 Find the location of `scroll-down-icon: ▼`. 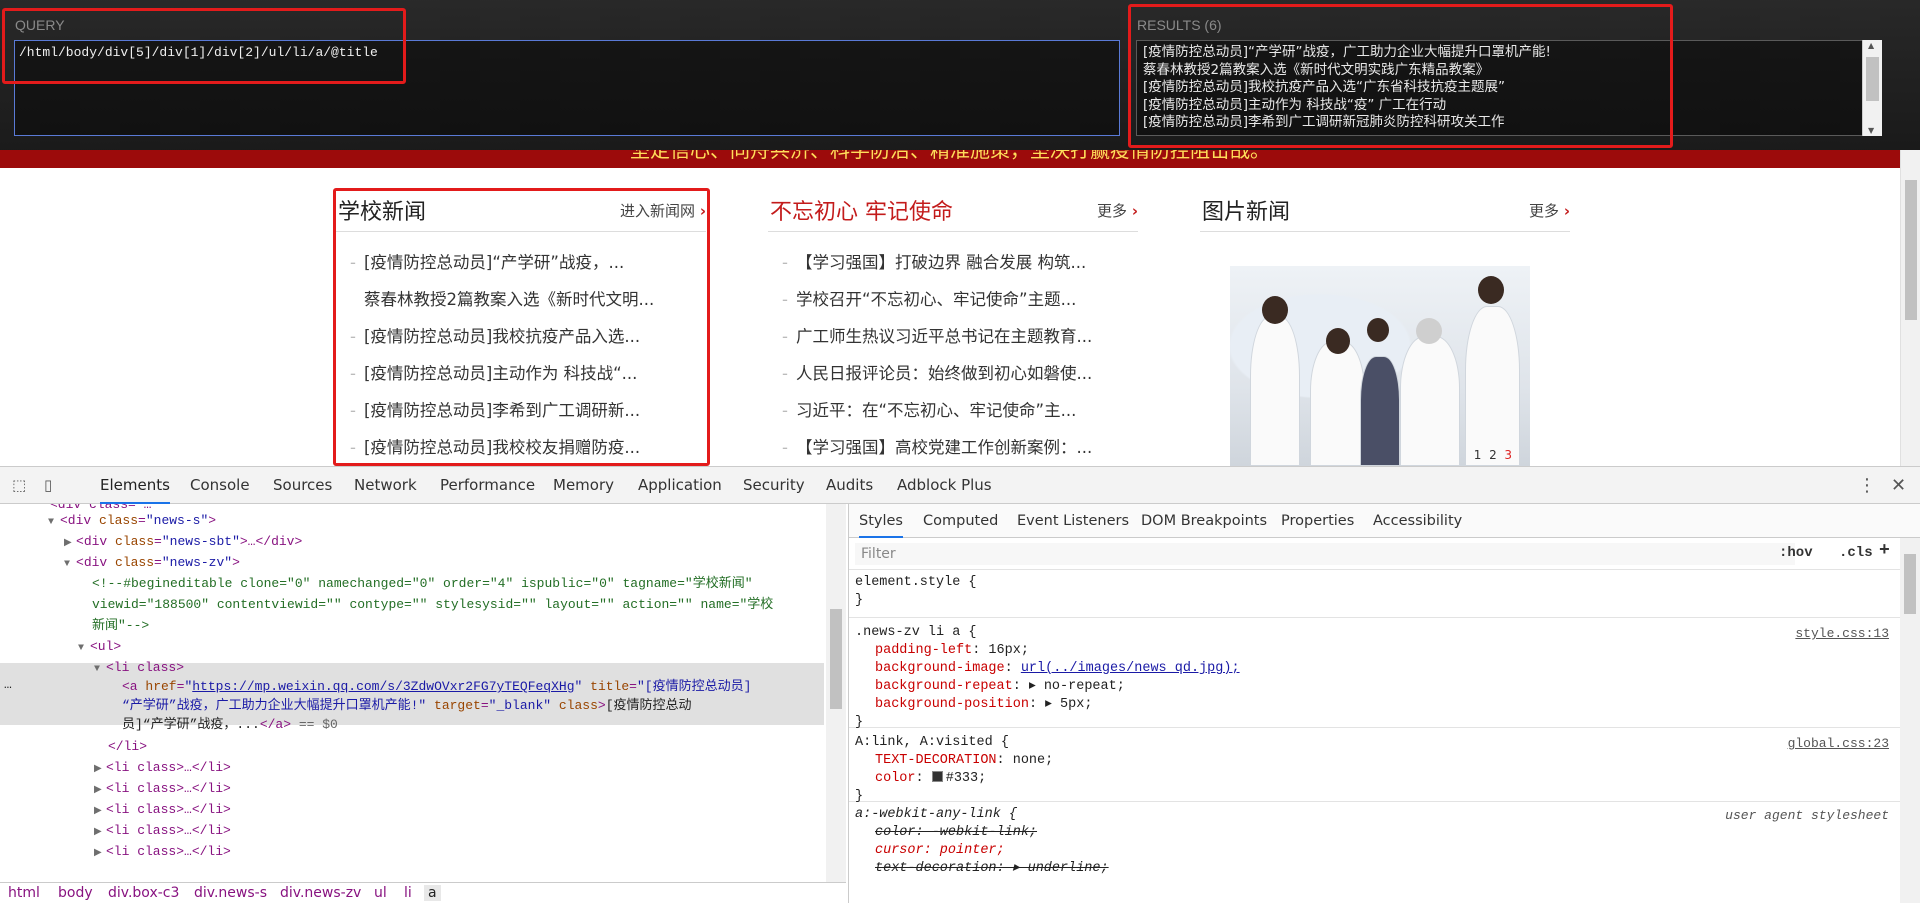

scroll-down-icon: ▼ is located at coordinates (1871, 130).